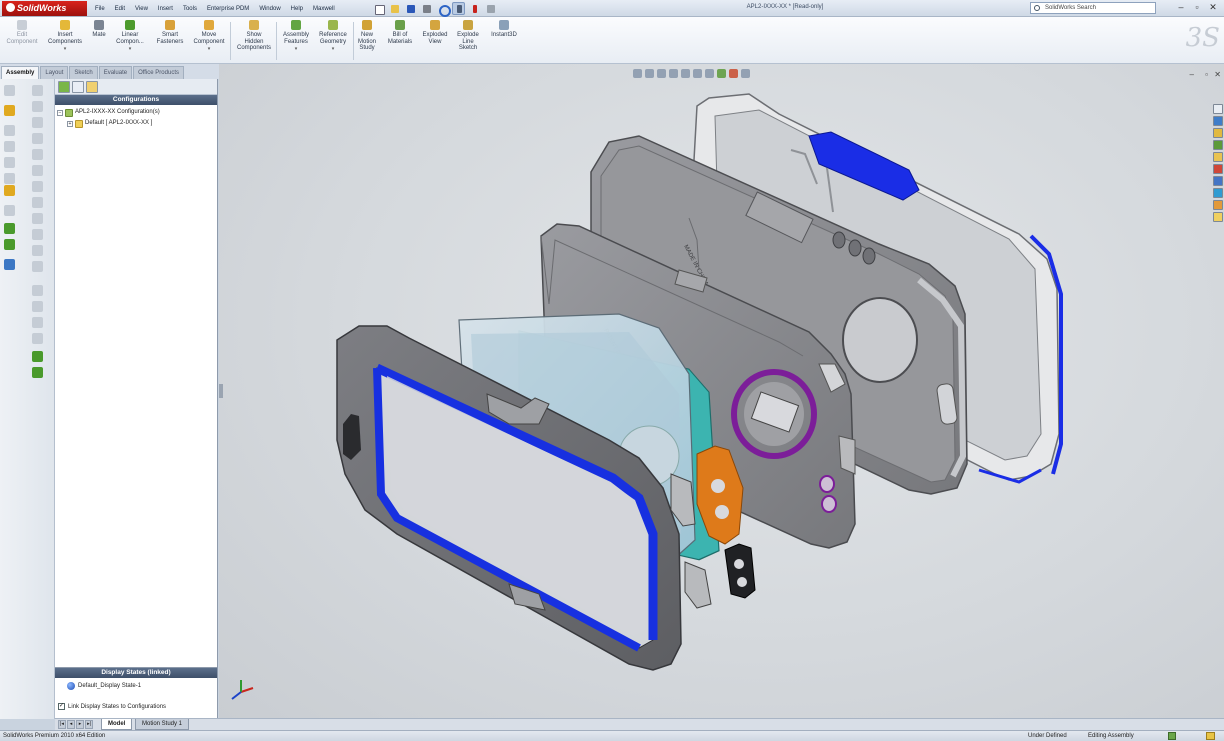 This screenshot has height=741, width=1224. Describe the element at coordinates (269, 9) in the screenshot. I see `menu-window: Window` at that location.